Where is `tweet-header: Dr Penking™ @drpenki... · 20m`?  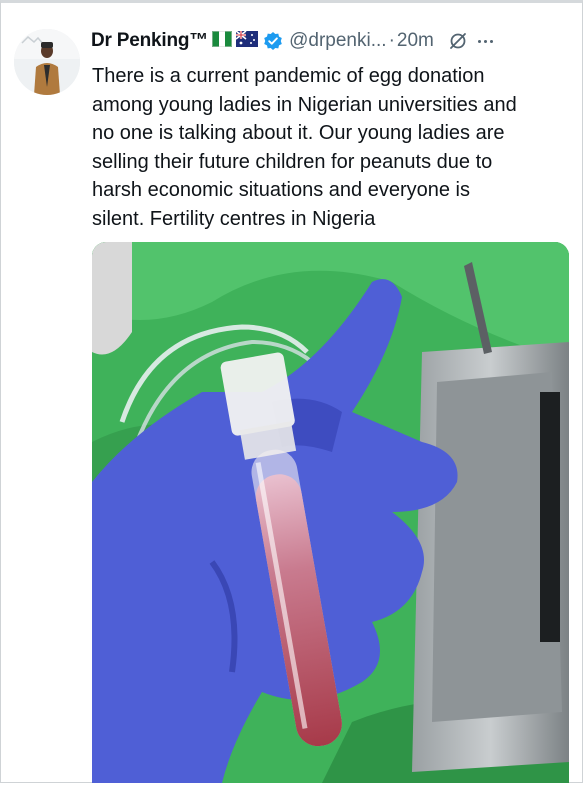 tweet-header: Dr Penking™ @drpenki... · 20m is located at coordinates (292, 41).